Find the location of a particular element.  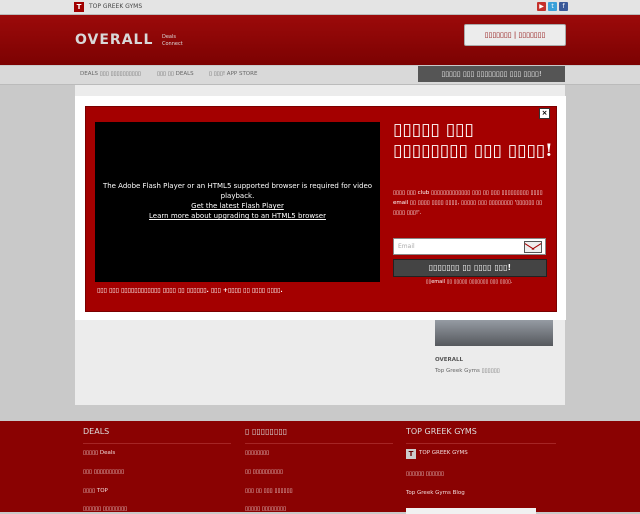

footer-link: ▯▯▯▯▯ Deals is located at coordinates (99, 453).